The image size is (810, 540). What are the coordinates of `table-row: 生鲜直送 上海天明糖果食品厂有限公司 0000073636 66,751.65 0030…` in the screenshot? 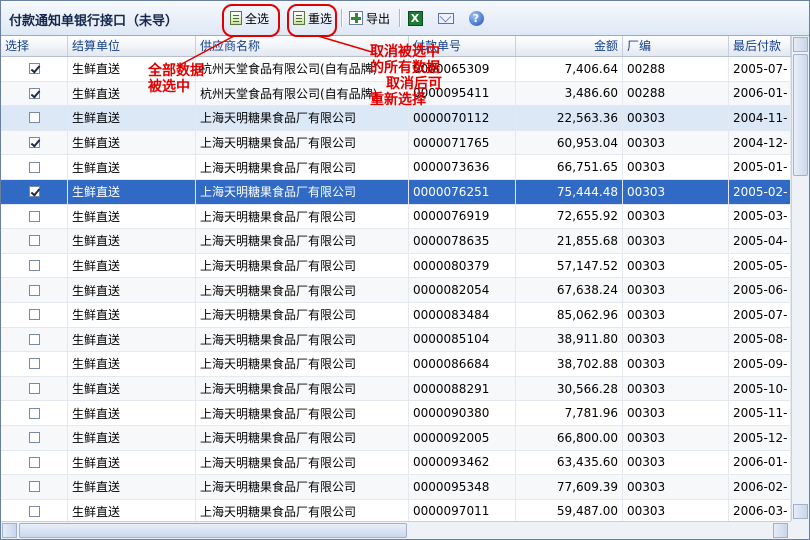 It's located at (396, 167).